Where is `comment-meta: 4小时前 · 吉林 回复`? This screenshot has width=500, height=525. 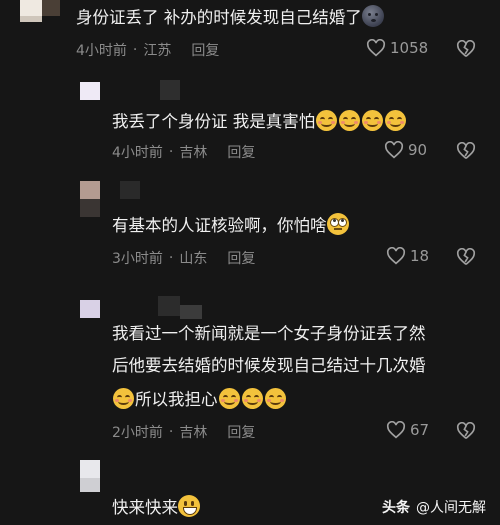 comment-meta: 4小时前 · 吉林 回复 is located at coordinates (183, 152).